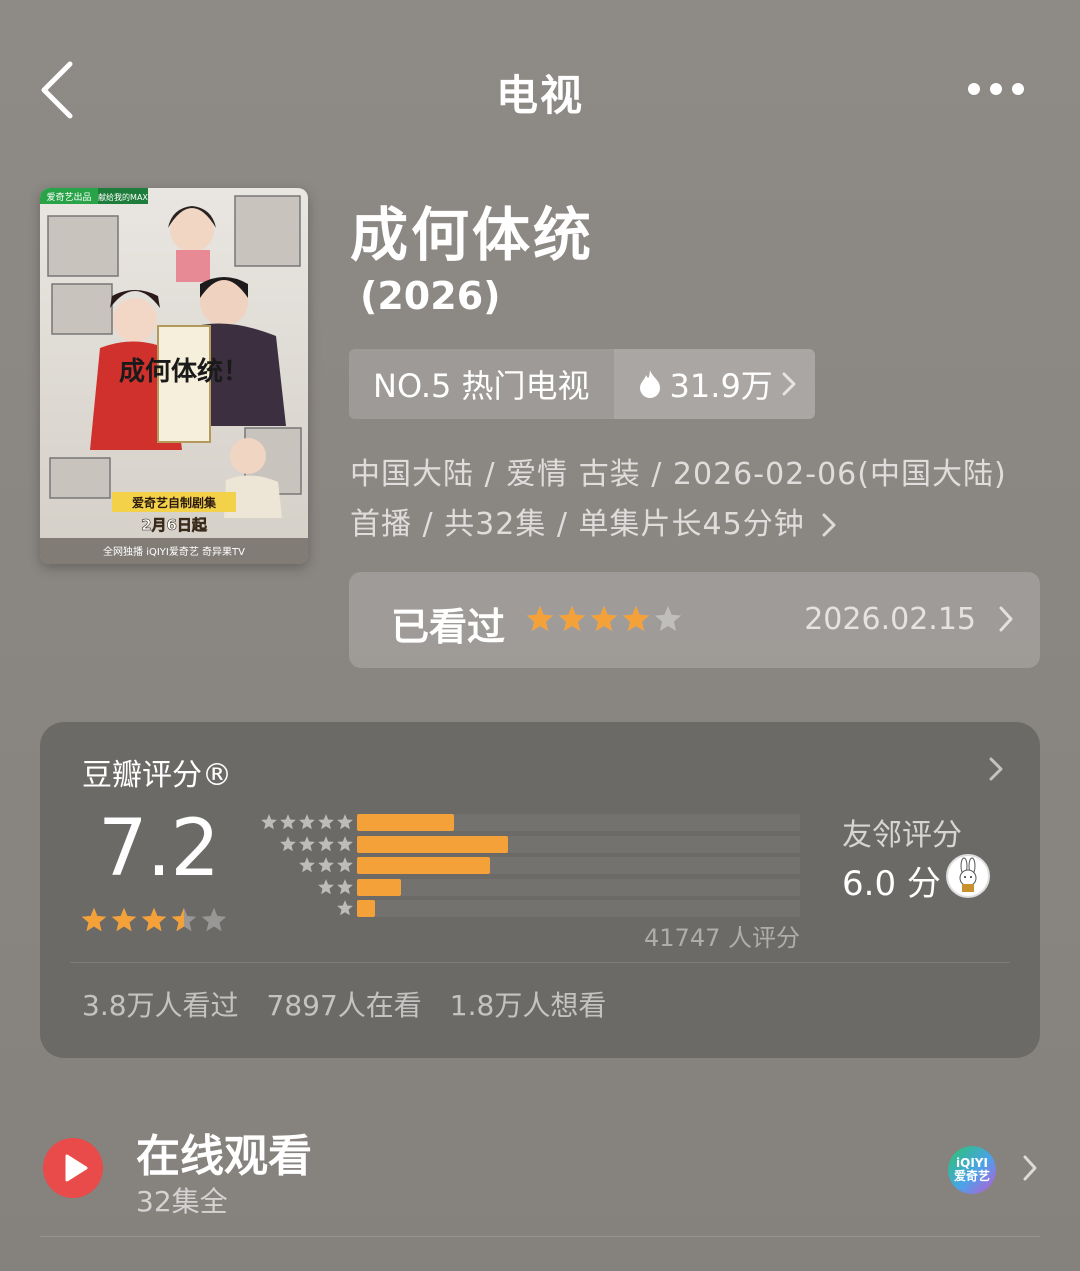  What do you see at coordinates (174, 502) in the screenshot?
I see `svg-text: 爱奇艺自制剧集` at bounding box center [174, 502].